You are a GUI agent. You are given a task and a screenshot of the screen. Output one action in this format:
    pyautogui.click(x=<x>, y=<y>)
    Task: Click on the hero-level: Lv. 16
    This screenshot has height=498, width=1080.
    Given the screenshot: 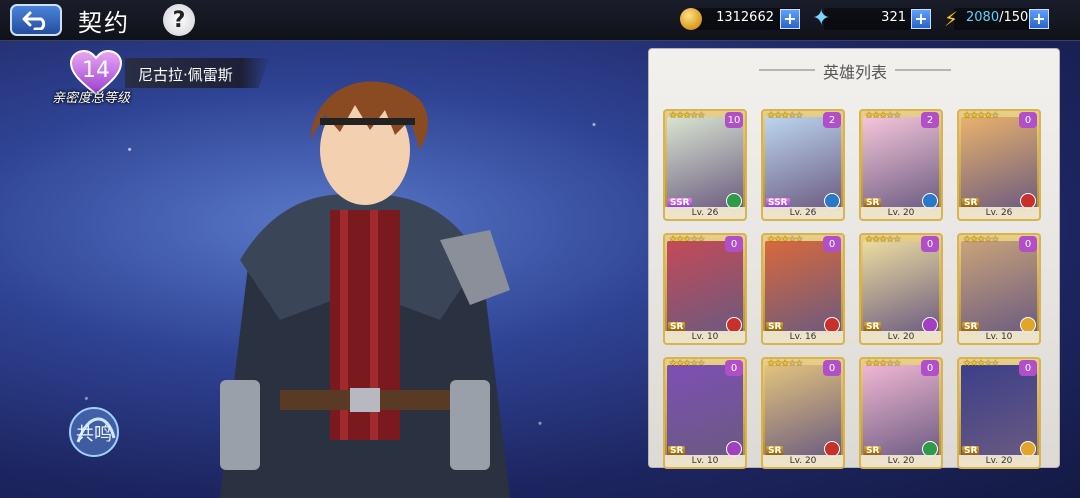 What is the action you would take?
    pyautogui.click(x=803, y=337)
    